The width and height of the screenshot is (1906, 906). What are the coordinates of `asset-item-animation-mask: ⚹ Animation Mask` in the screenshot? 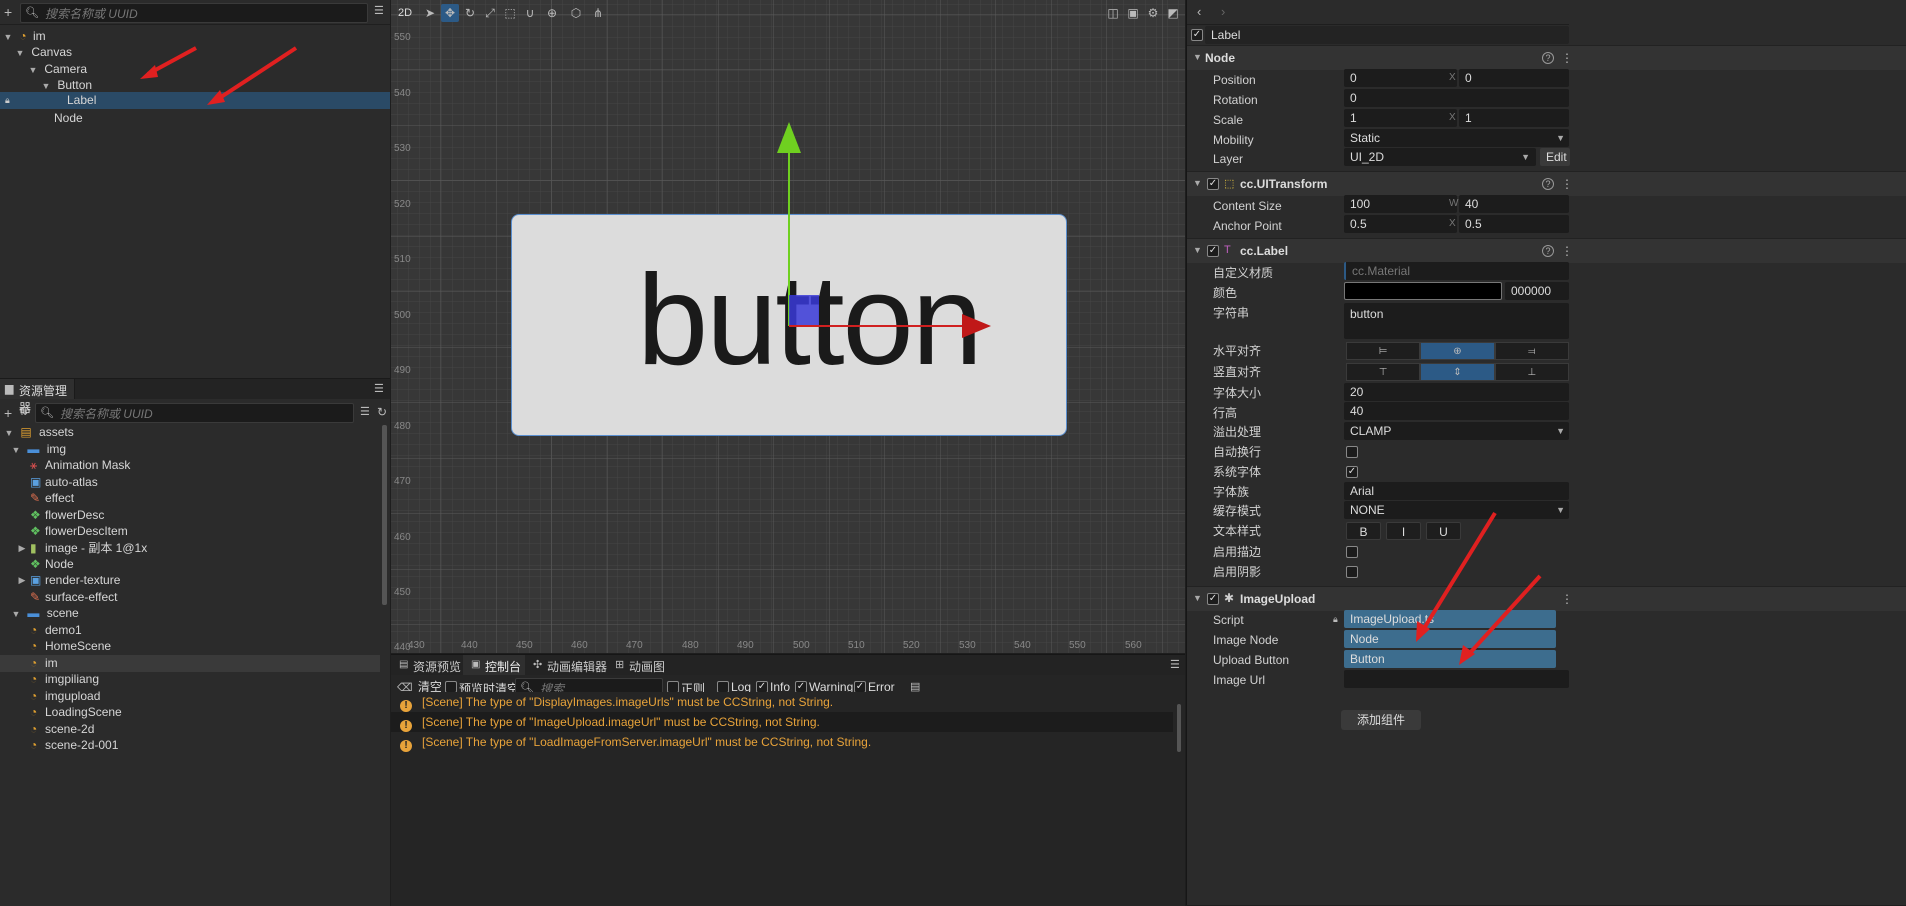 It's located at (190, 465).